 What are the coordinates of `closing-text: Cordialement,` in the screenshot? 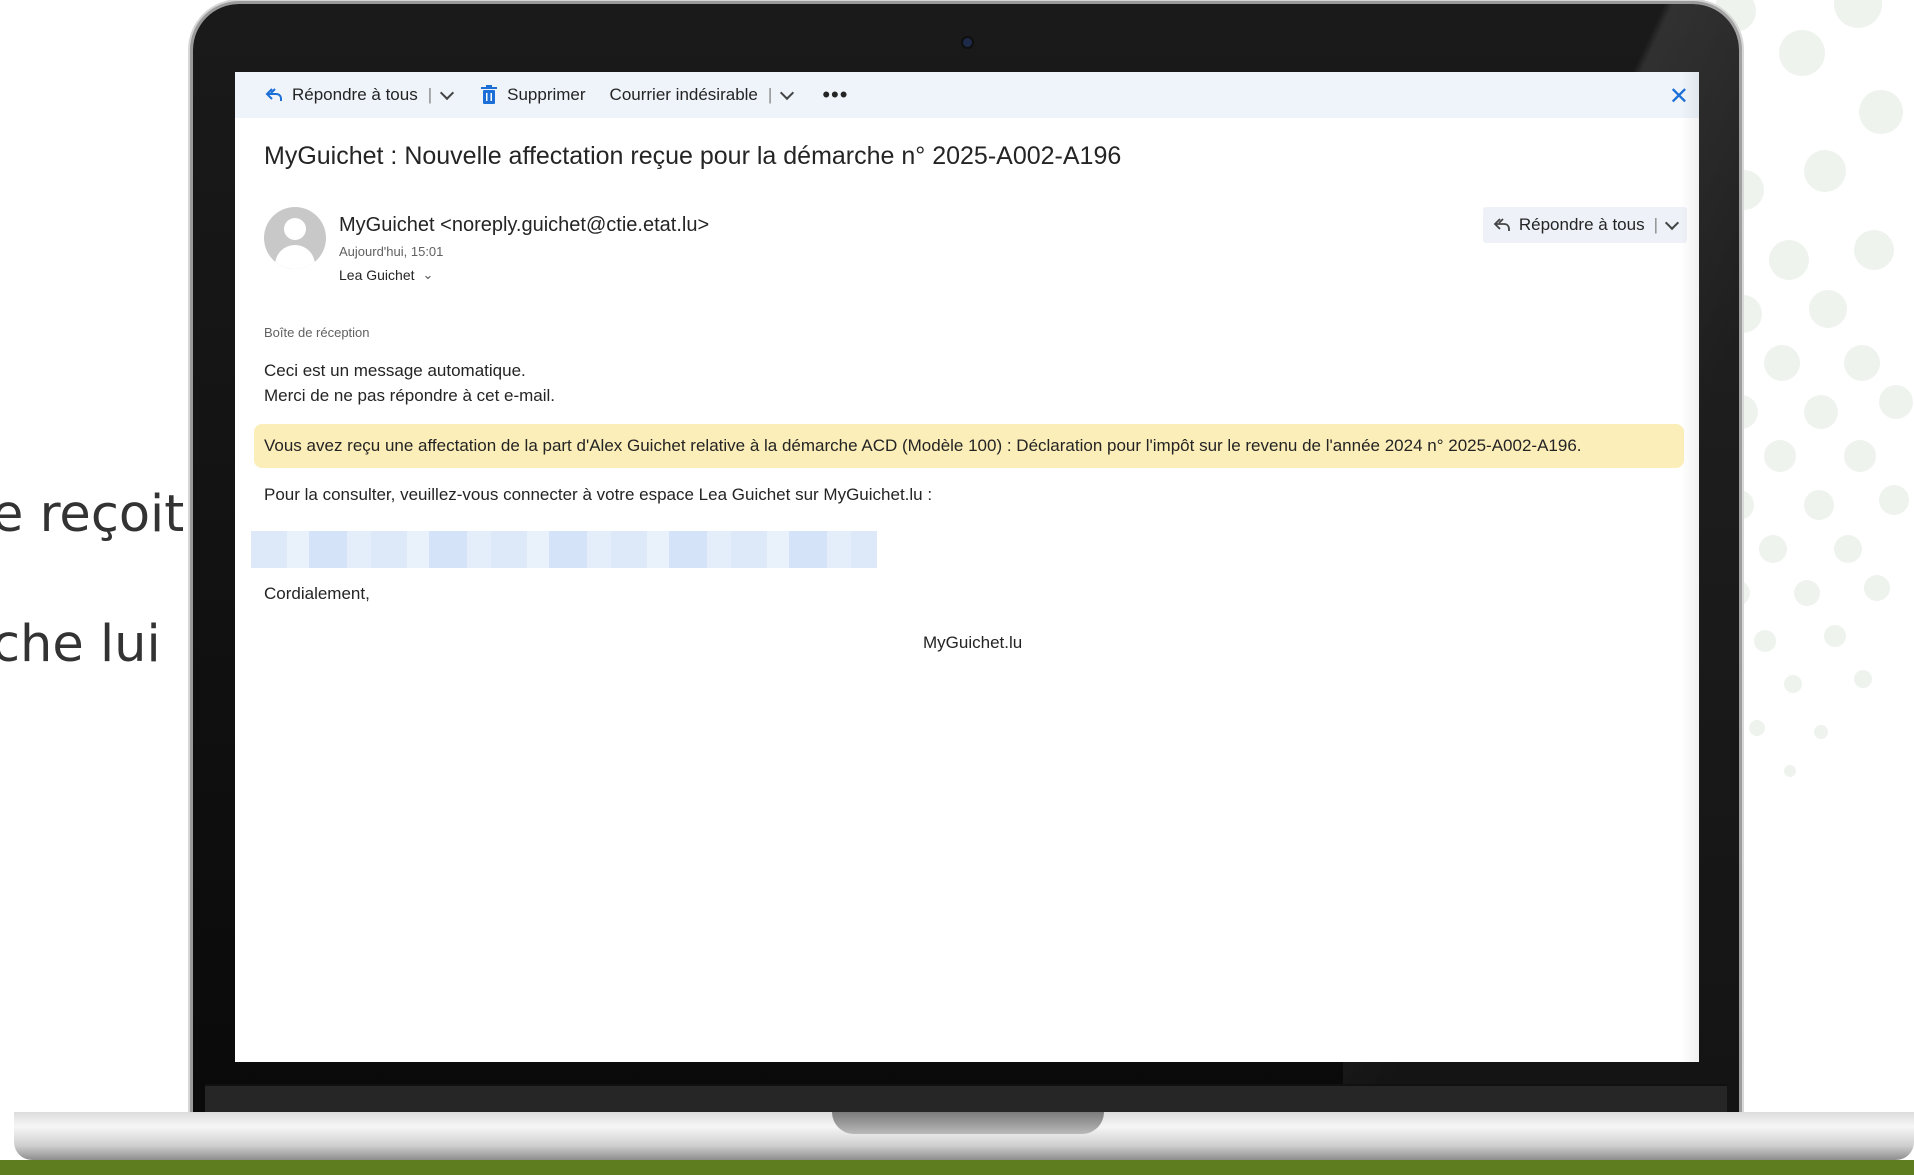 It's located at (317, 593).